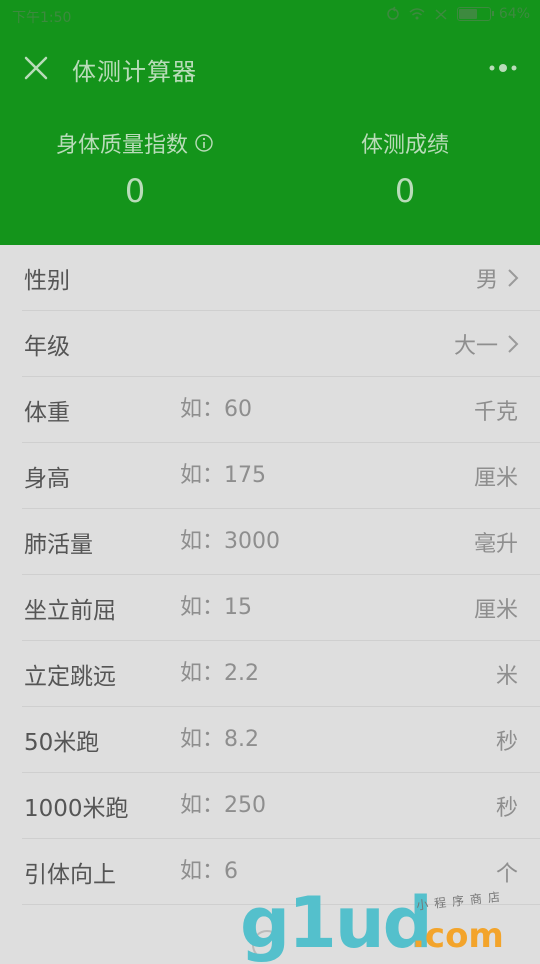 The height and width of the screenshot is (964, 540). Describe the element at coordinates (393, 13) in the screenshot. I see `sync-icon` at that location.